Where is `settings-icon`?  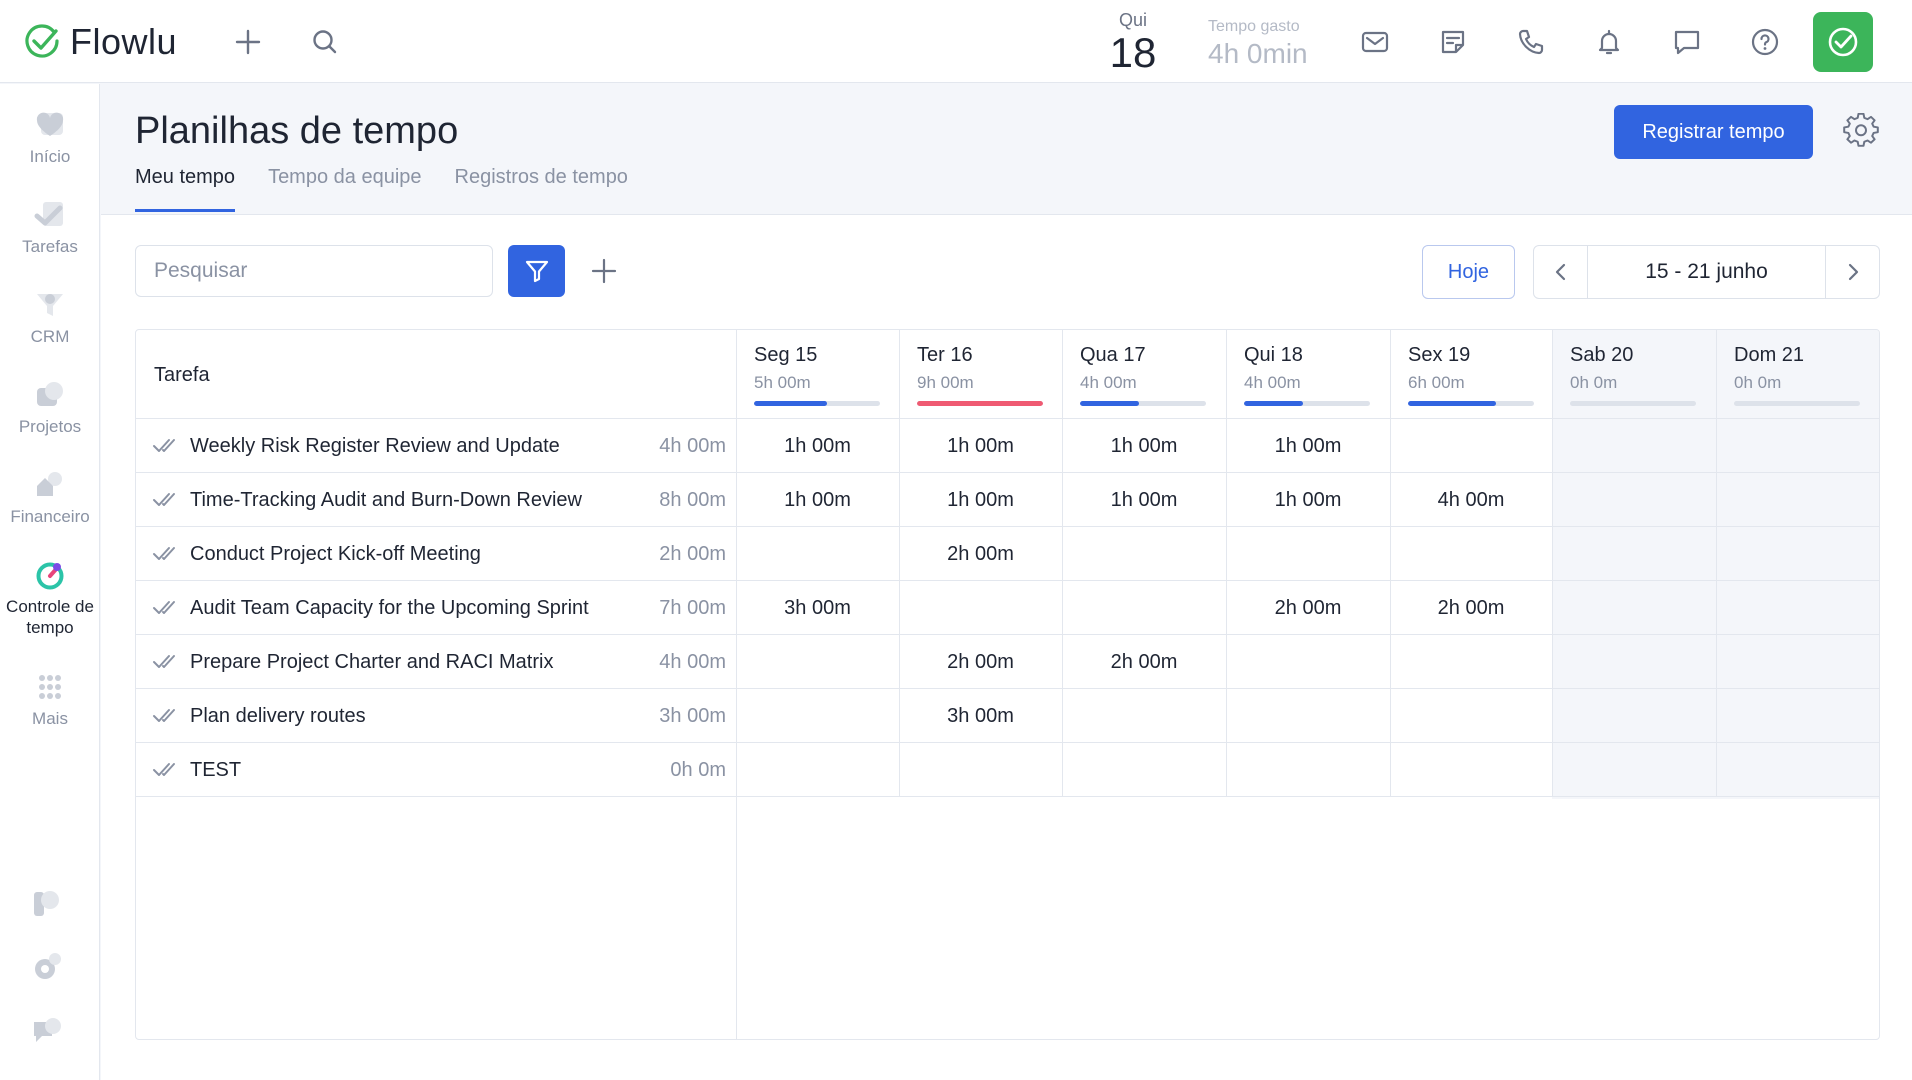
settings-icon is located at coordinates (47, 967).